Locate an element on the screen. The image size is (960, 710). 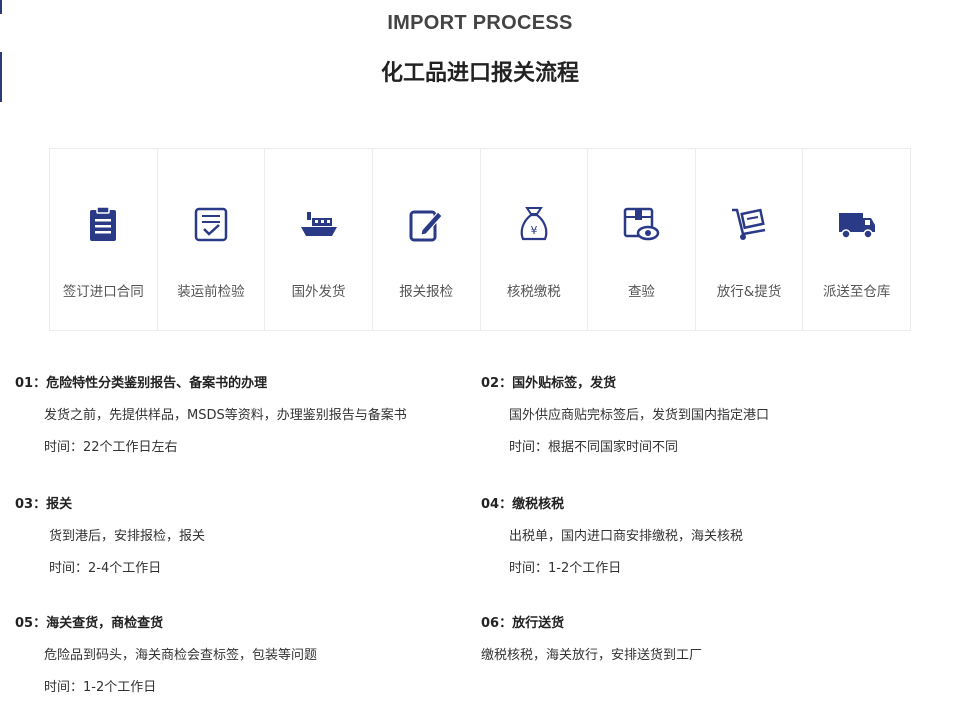
step-customs-declaration: 报关报检 is located at coordinates (427, 239).